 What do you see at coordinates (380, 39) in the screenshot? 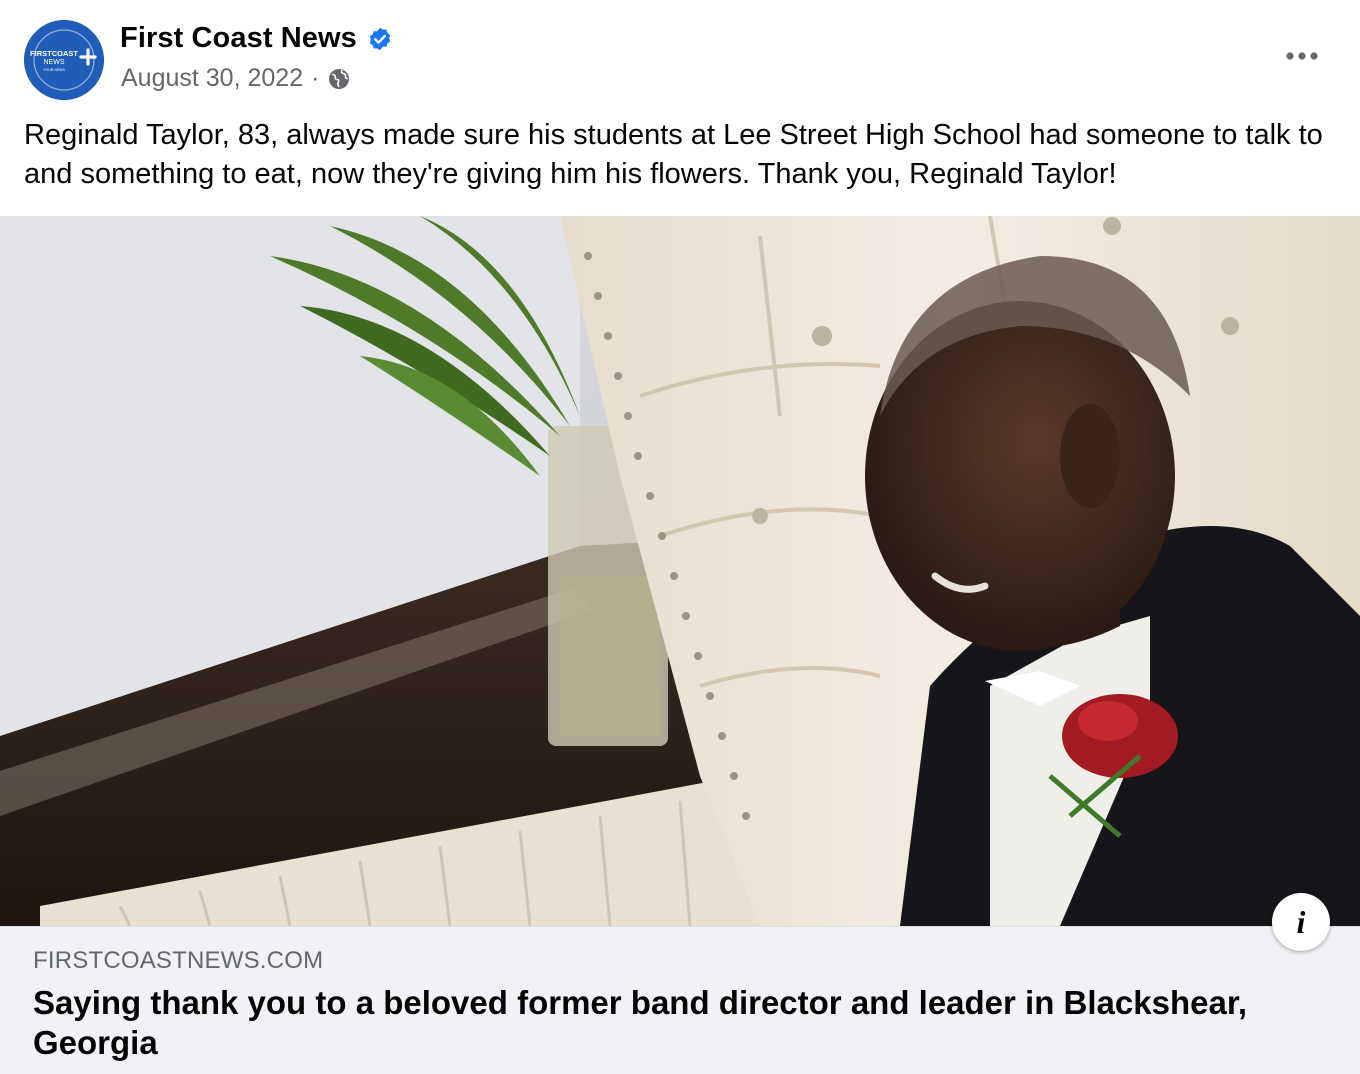
I see `verified-badge-icon` at bounding box center [380, 39].